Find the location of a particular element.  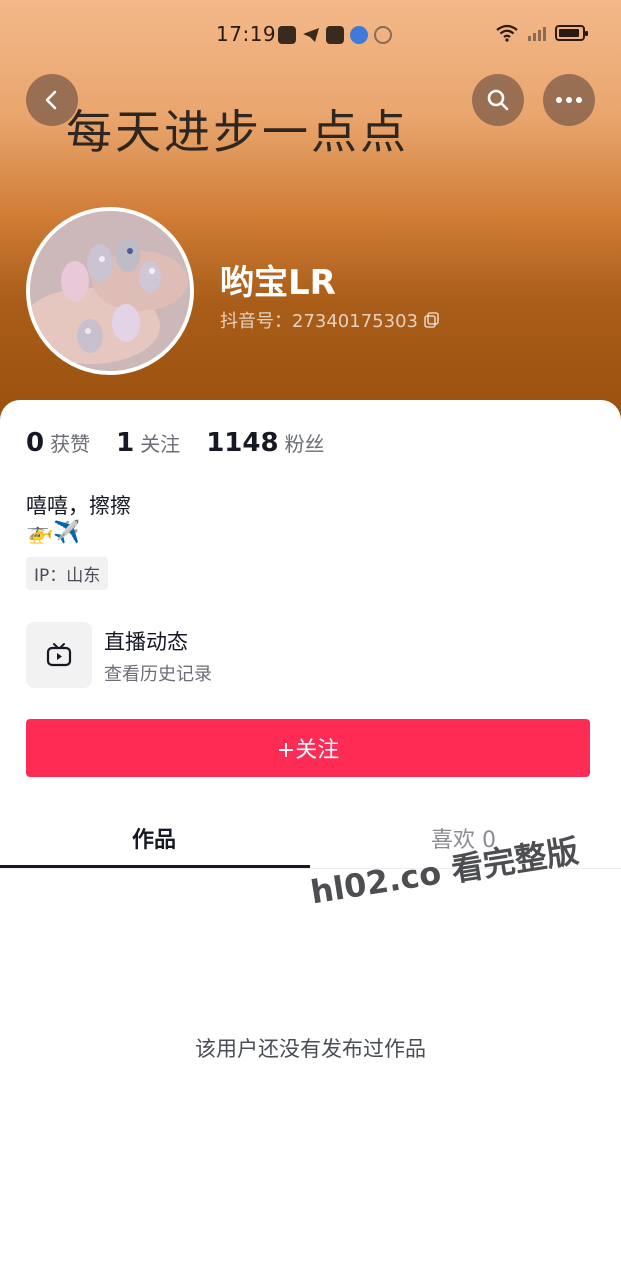

nail-art-avatar-image is located at coordinates (110, 291).